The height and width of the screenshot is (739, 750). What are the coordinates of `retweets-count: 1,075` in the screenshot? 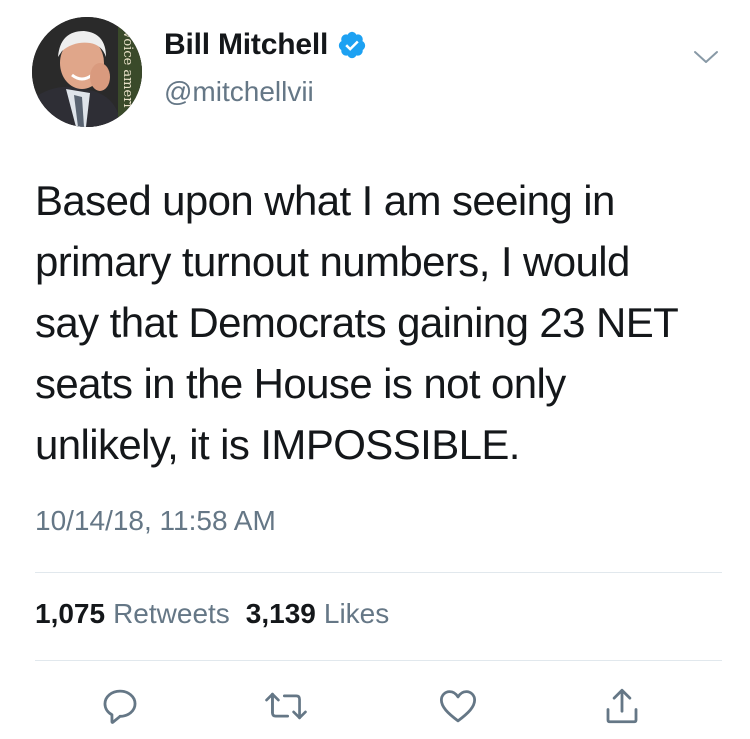 It's located at (70, 614).